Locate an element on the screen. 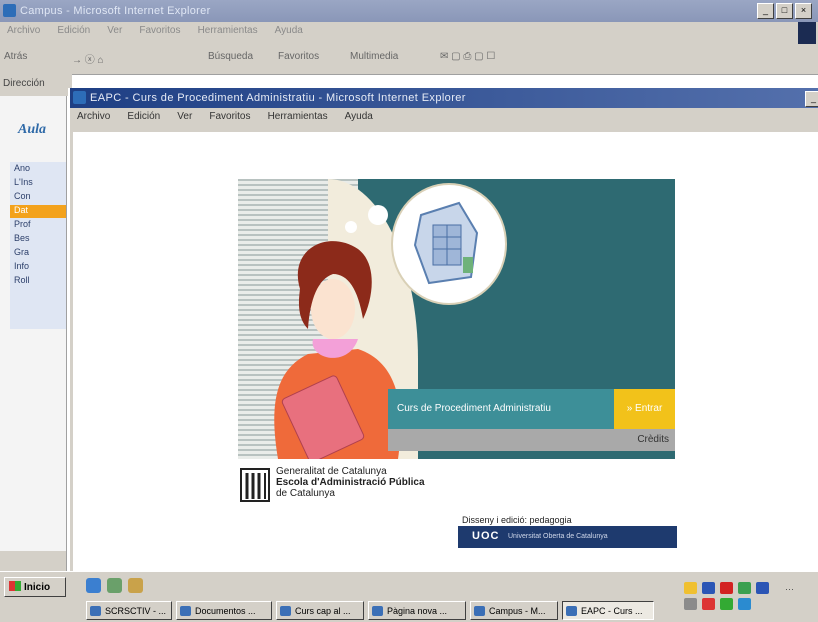 This screenshot has height=622, width=818. sidebar-item: L'Ins is located at coordinates (38, 183).